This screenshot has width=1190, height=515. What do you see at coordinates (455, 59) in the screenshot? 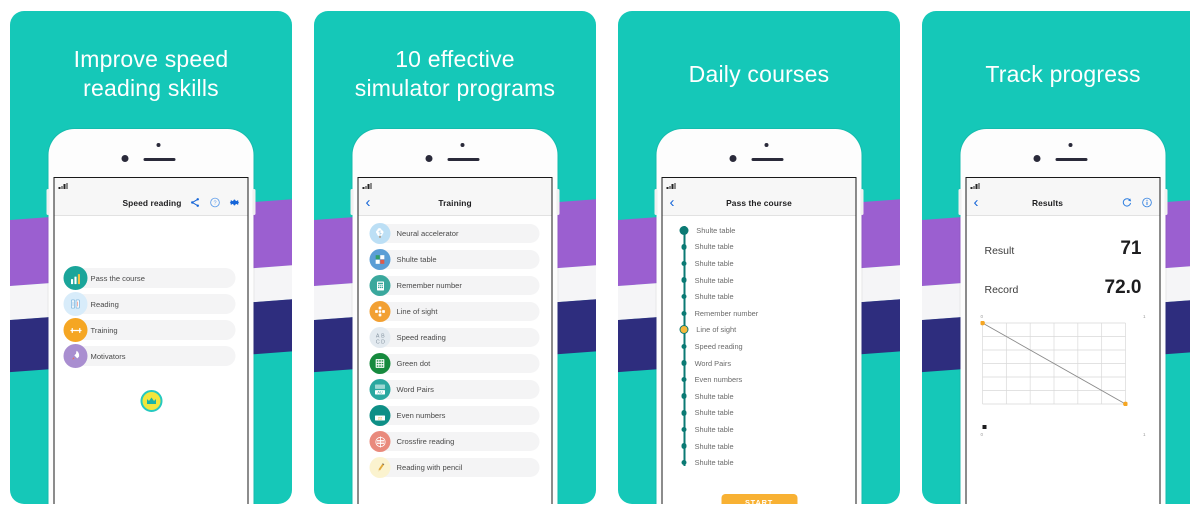
I see `headline-line: 10 effective` at bounding box center [455, 59].